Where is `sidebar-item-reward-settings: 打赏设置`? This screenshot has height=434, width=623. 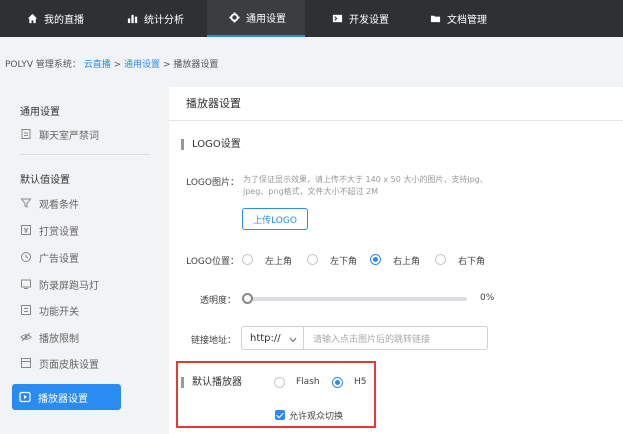
sidebar-item-reward-settings: 打赏设置 is located at coordinates (49, 230).